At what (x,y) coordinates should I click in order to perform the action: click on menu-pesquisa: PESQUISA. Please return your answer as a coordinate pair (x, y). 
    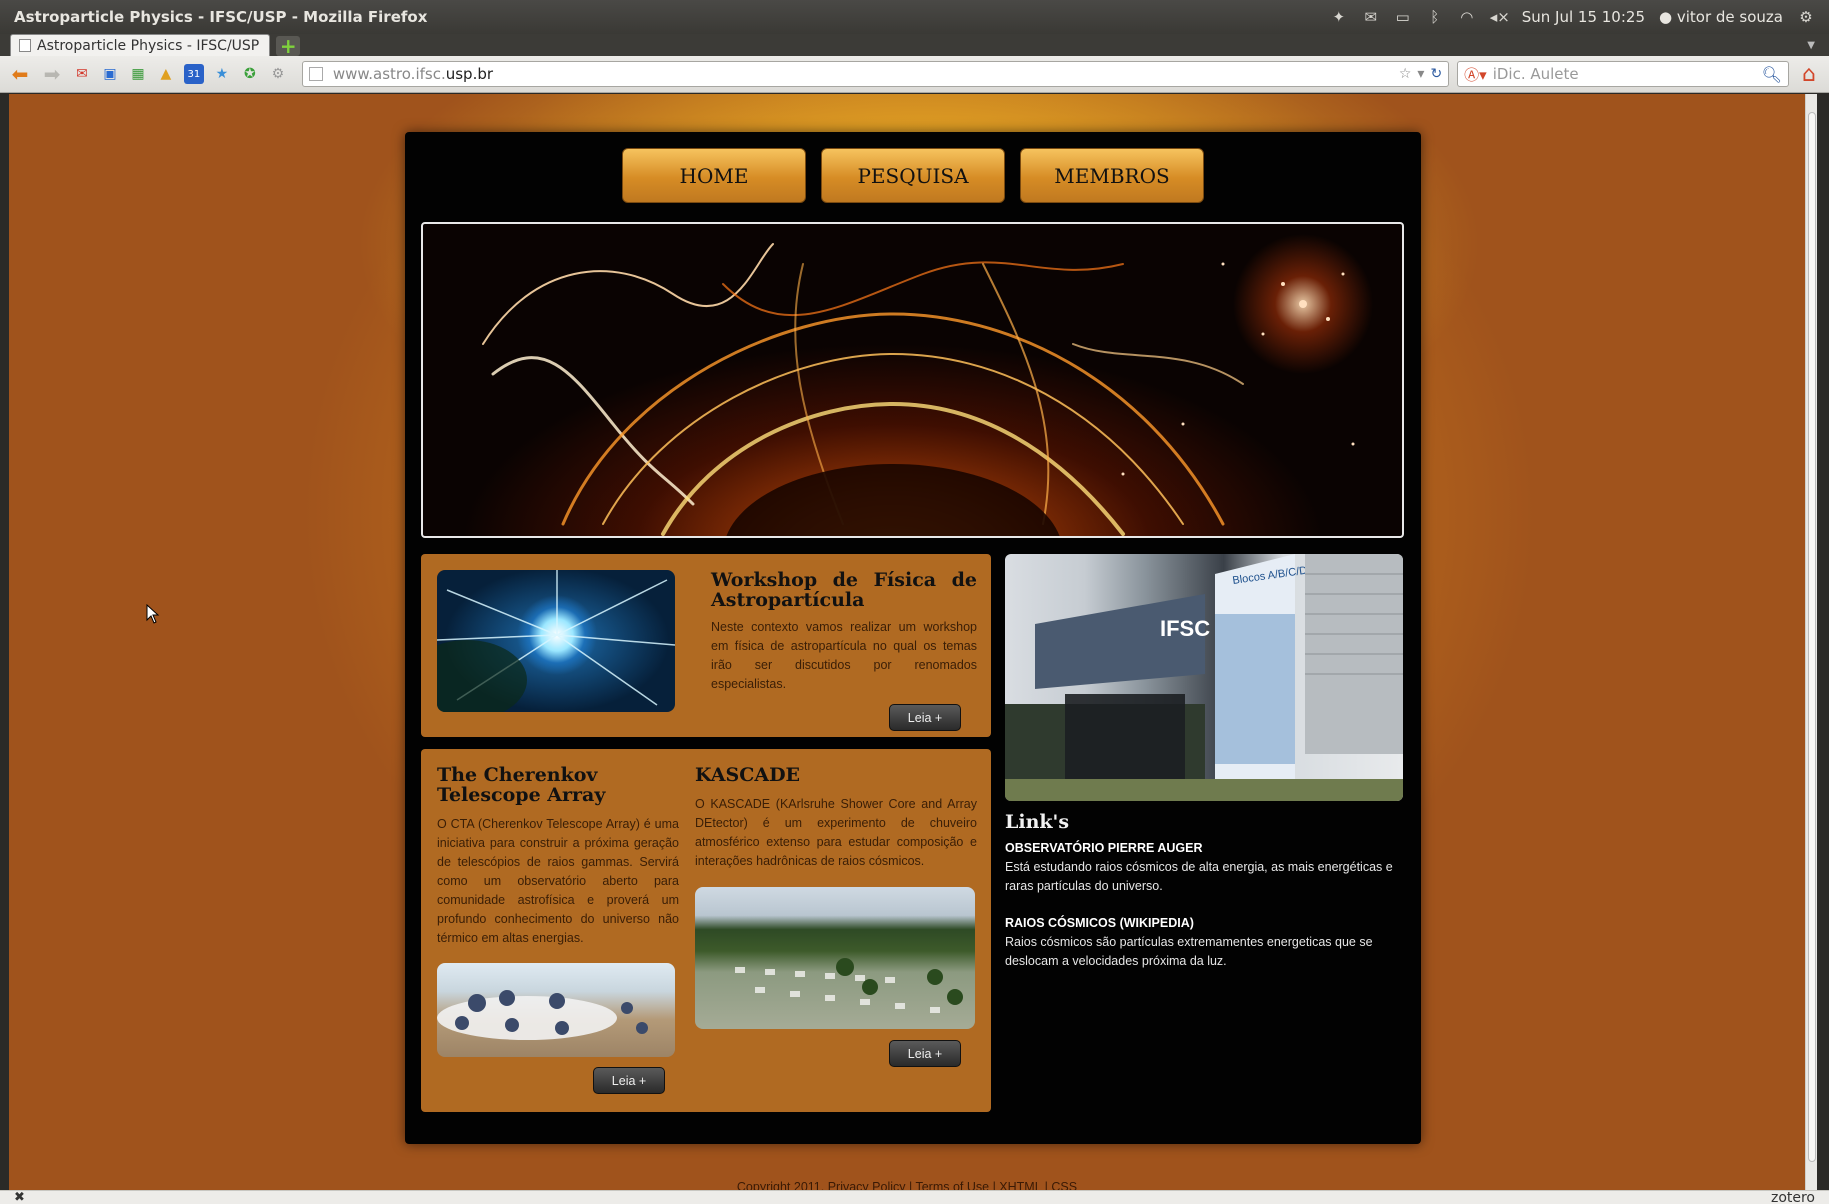
    Looking at the image, I should click on (913, 175).